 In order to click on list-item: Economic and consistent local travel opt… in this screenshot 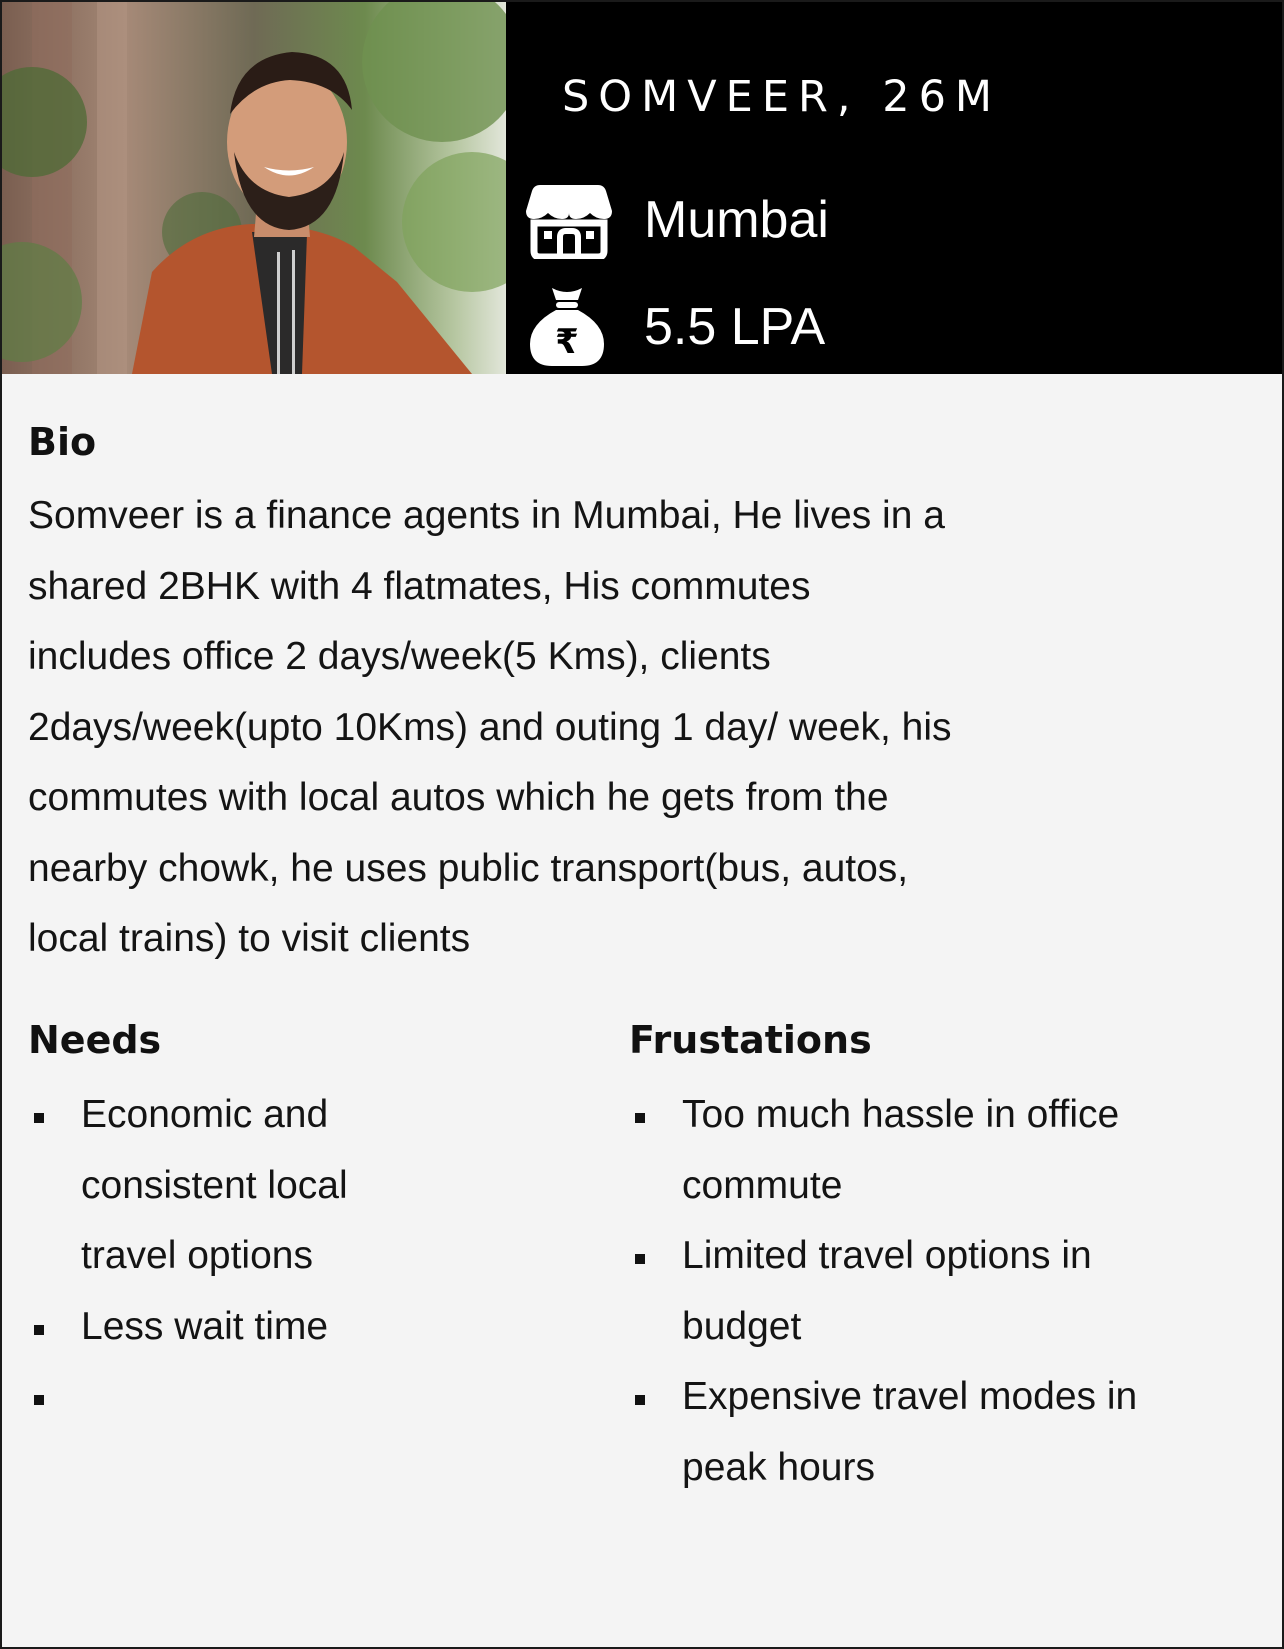, I will do `click(263, 1186)`.